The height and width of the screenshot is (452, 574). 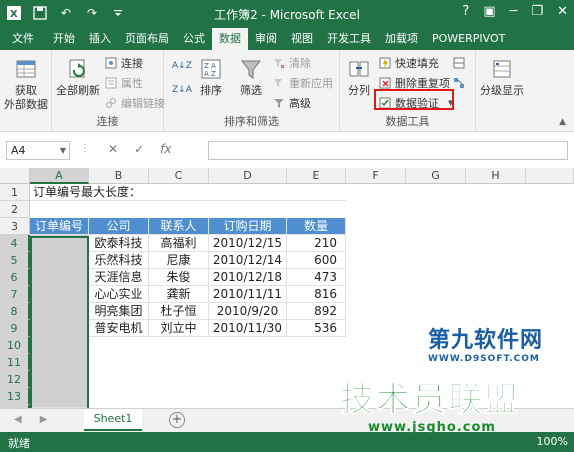 I want to click on row-header-3: 3, so click(x=15, y=226).